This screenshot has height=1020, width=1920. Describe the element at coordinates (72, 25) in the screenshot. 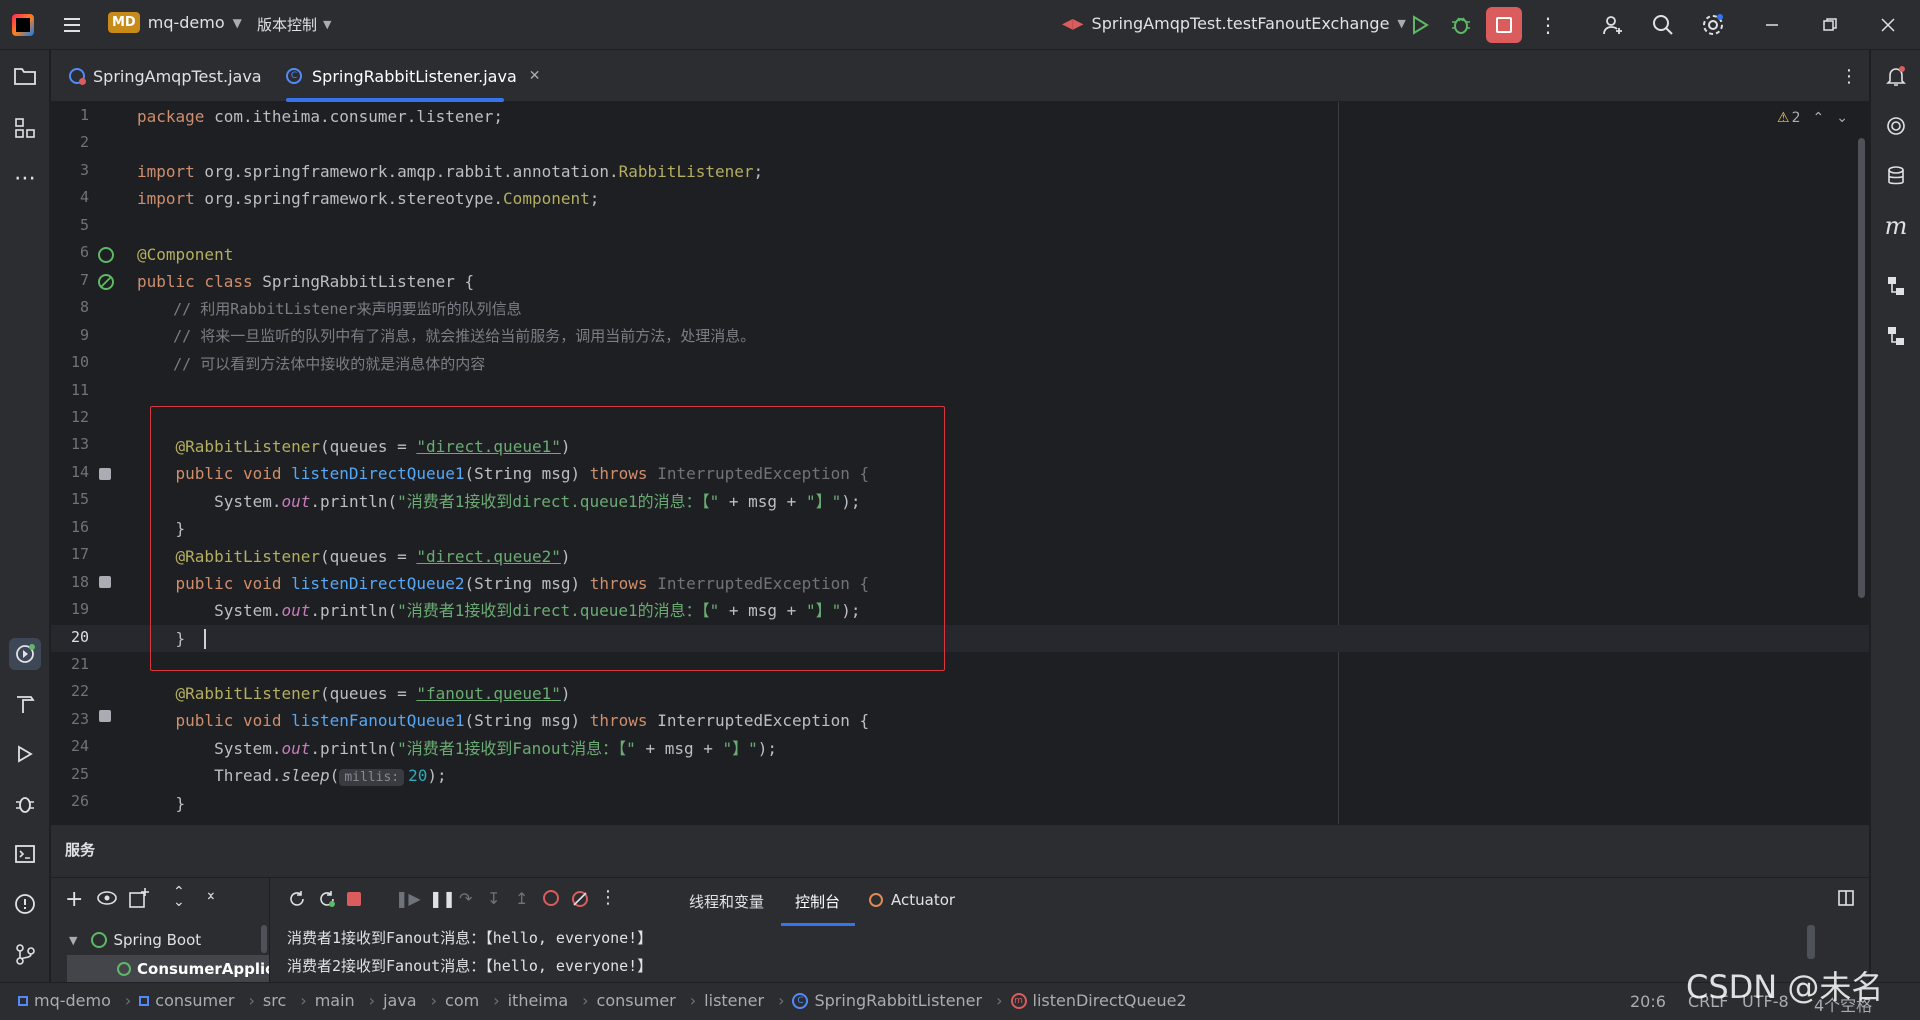

I see `main-menu-icon` at that location.